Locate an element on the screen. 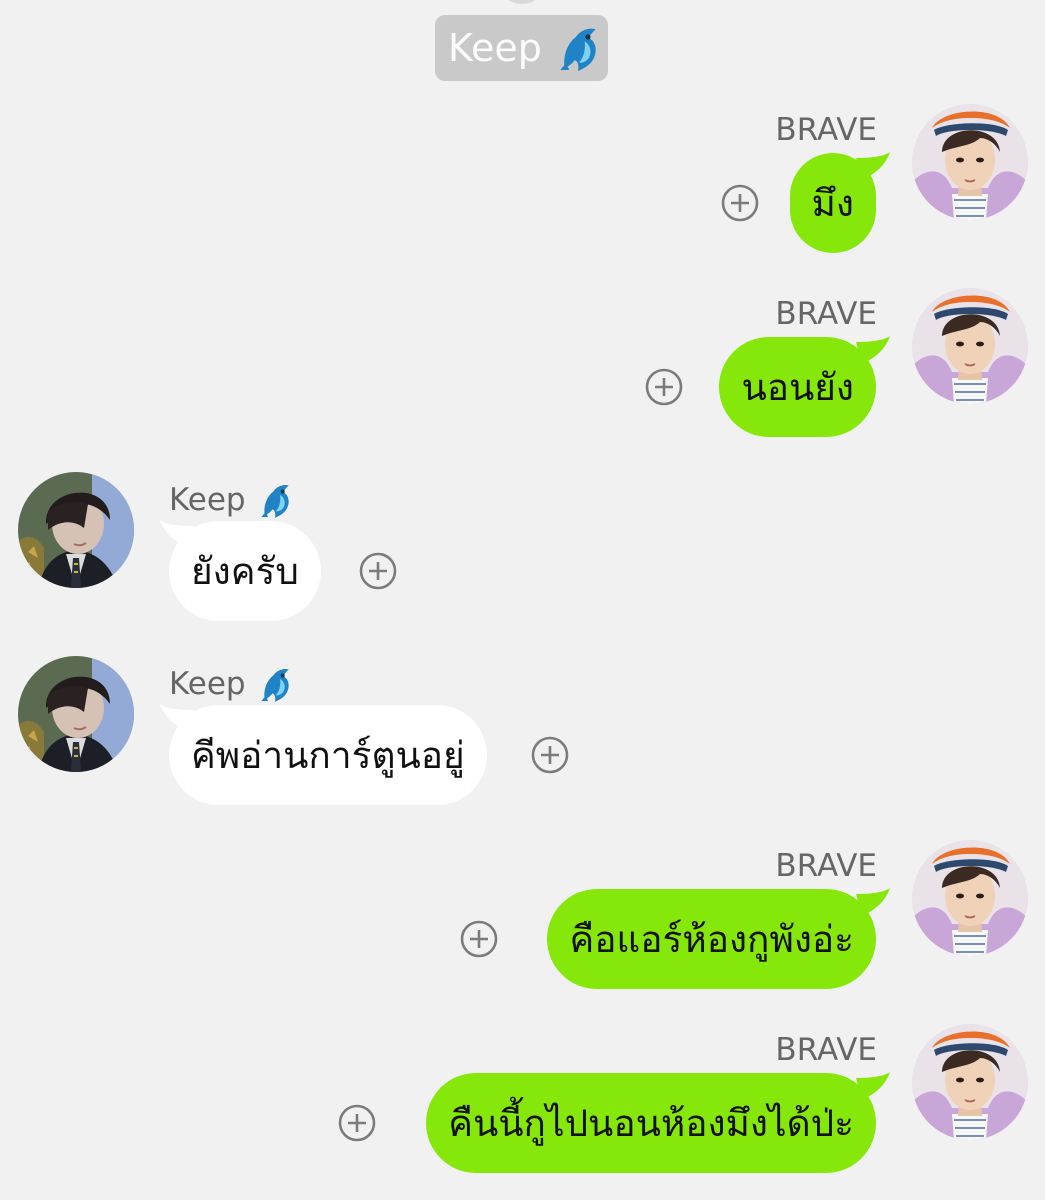 The height and width of the screenshot is (1200, 1045). message-bubble: มึง is located at coordinates (832, 203).